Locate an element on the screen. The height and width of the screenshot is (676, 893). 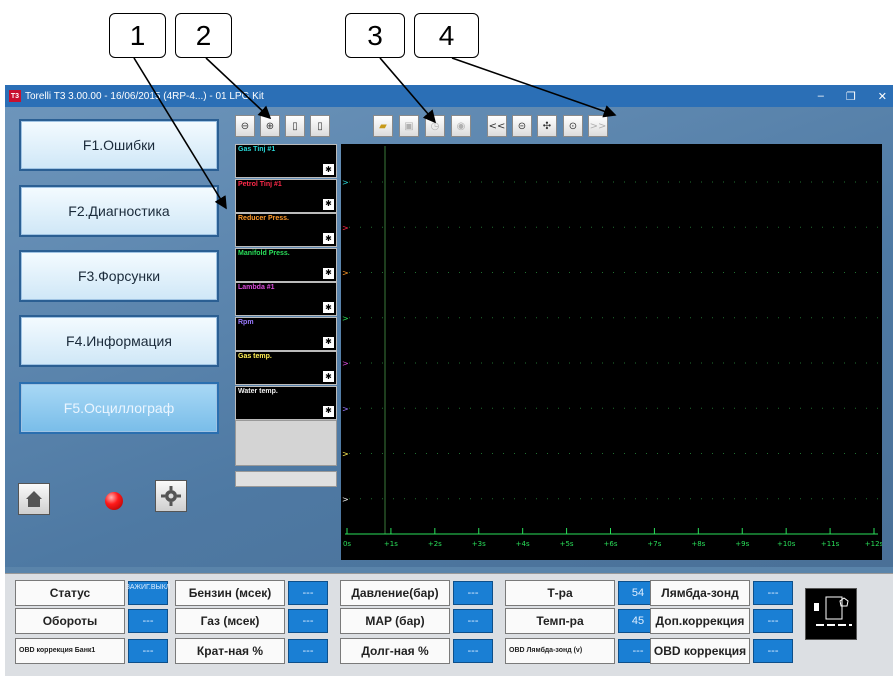
f5-label: F5.Осциллограф is located at coordinates (119, 408).